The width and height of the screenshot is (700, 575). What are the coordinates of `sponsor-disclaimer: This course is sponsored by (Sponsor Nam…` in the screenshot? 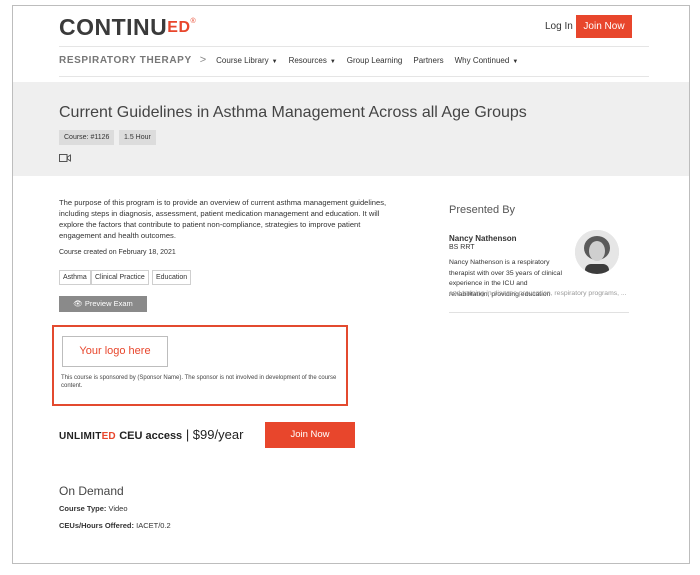 It's located at (199, 382).